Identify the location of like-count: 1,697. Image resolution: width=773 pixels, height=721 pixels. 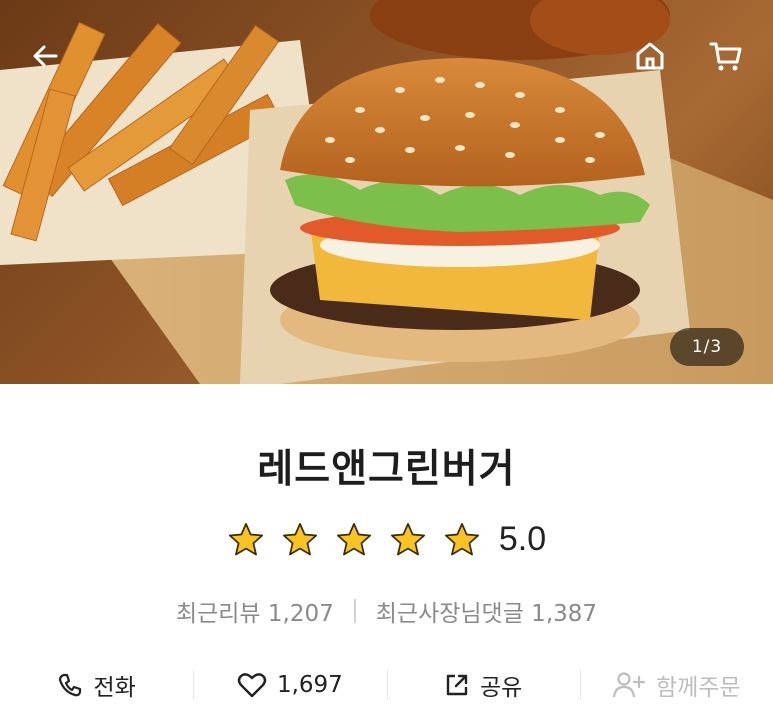
(309, 685).